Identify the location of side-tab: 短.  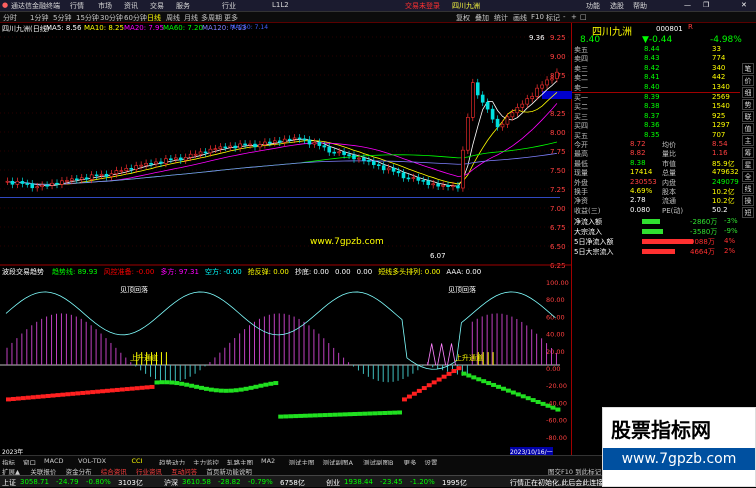
(748, 212).